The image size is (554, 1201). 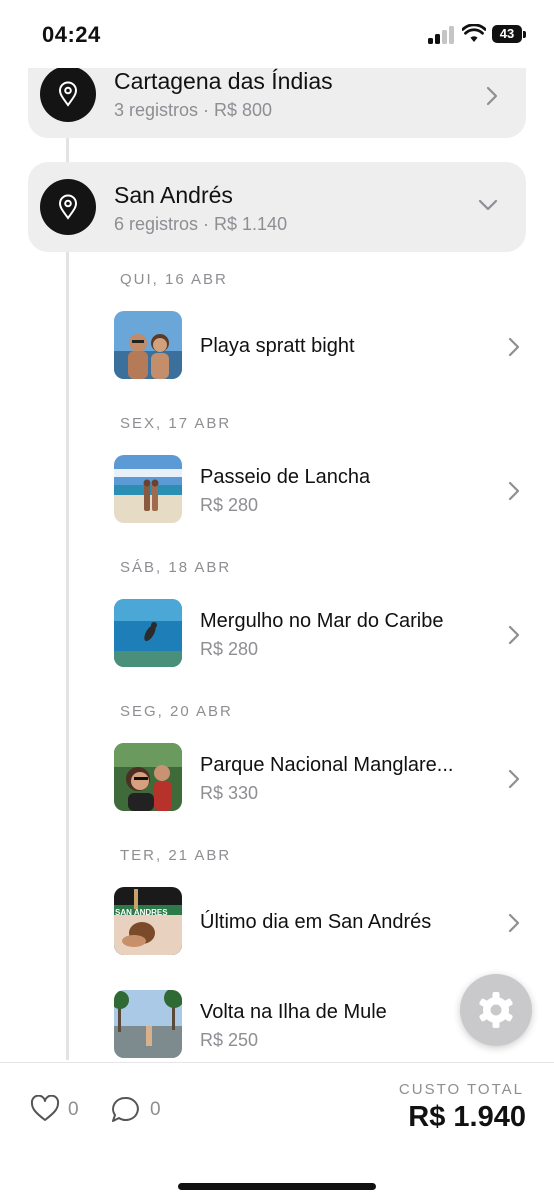 I want to click on place-name: Cartagena das Índias, so click(x=223, y=81).